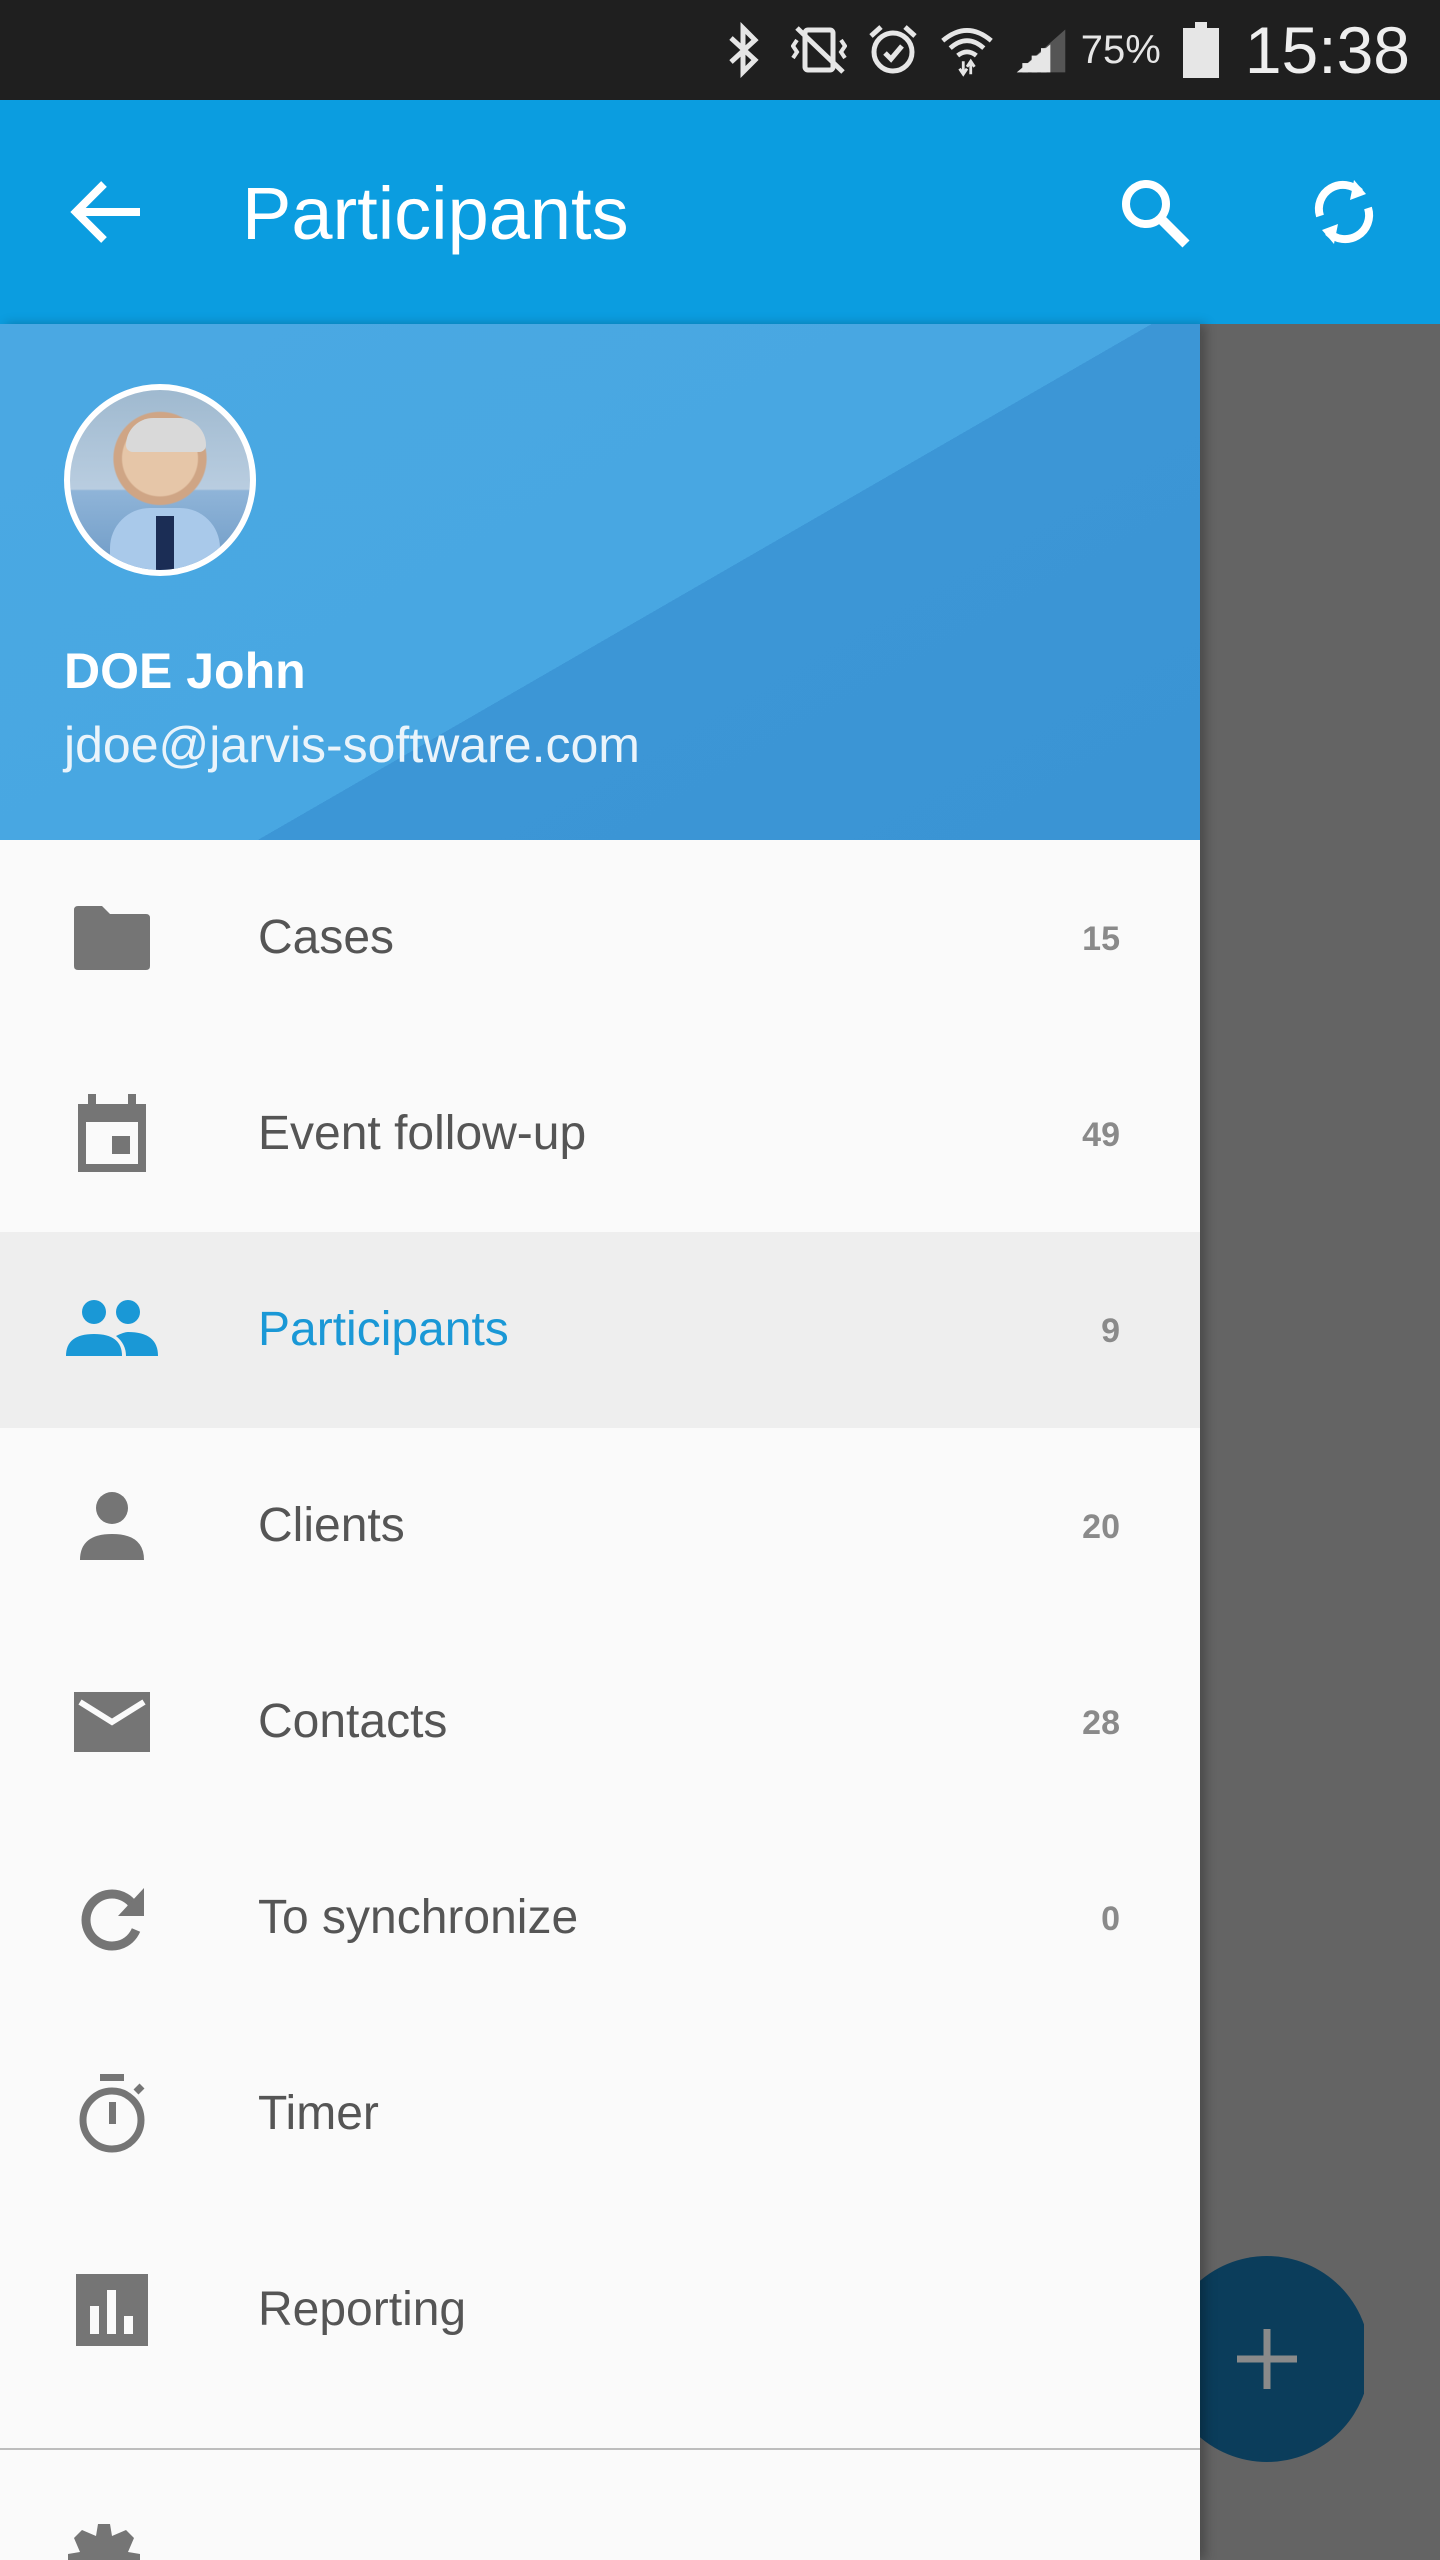  I want to click on menu-item-reporting: Reporting, so click(600, 2310).